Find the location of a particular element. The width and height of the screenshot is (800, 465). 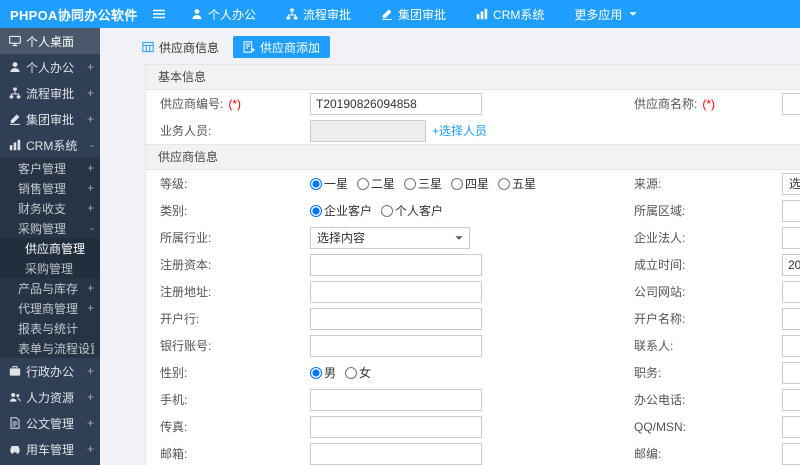

top-nav-item-more-apps: 更多应用 is located at coordinates (605, 14).